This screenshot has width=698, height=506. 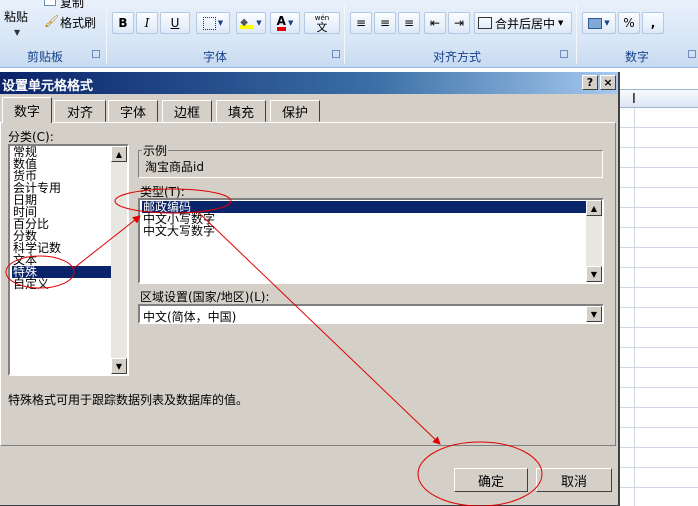 What do you see at coordinates (48, 86) in the screenshot?
I see `dialog-title: 设置单元格格式` at bounding box center [48, 86].